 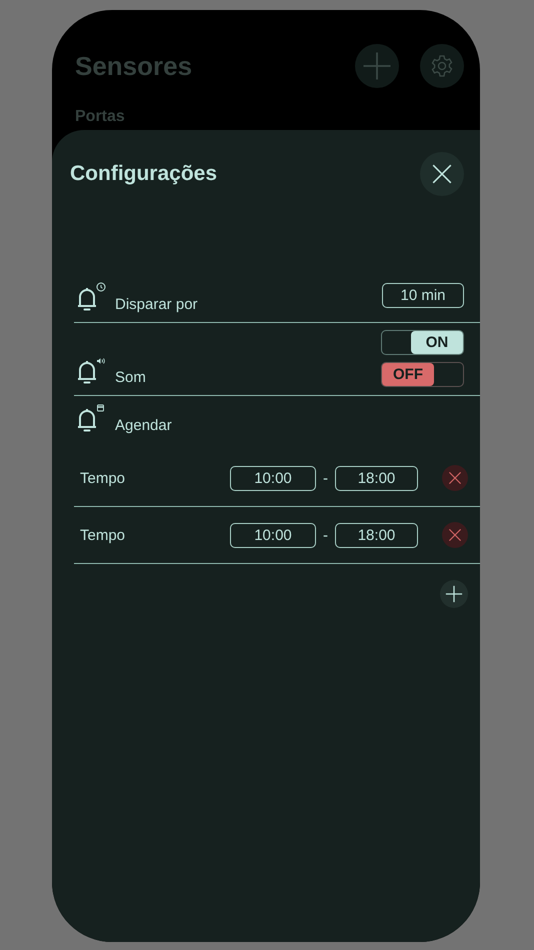 I want to click on setting-label: Disparar por, so click(x=156, y=305).